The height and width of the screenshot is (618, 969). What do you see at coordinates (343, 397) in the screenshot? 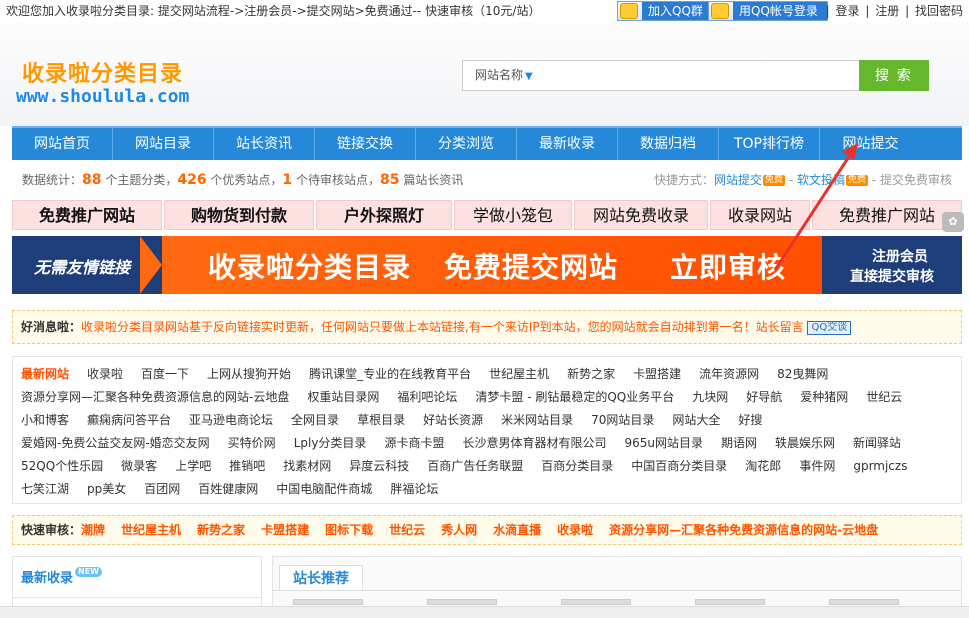
I see `site-link: 权重站目录网` at bounding box center [343, 397].